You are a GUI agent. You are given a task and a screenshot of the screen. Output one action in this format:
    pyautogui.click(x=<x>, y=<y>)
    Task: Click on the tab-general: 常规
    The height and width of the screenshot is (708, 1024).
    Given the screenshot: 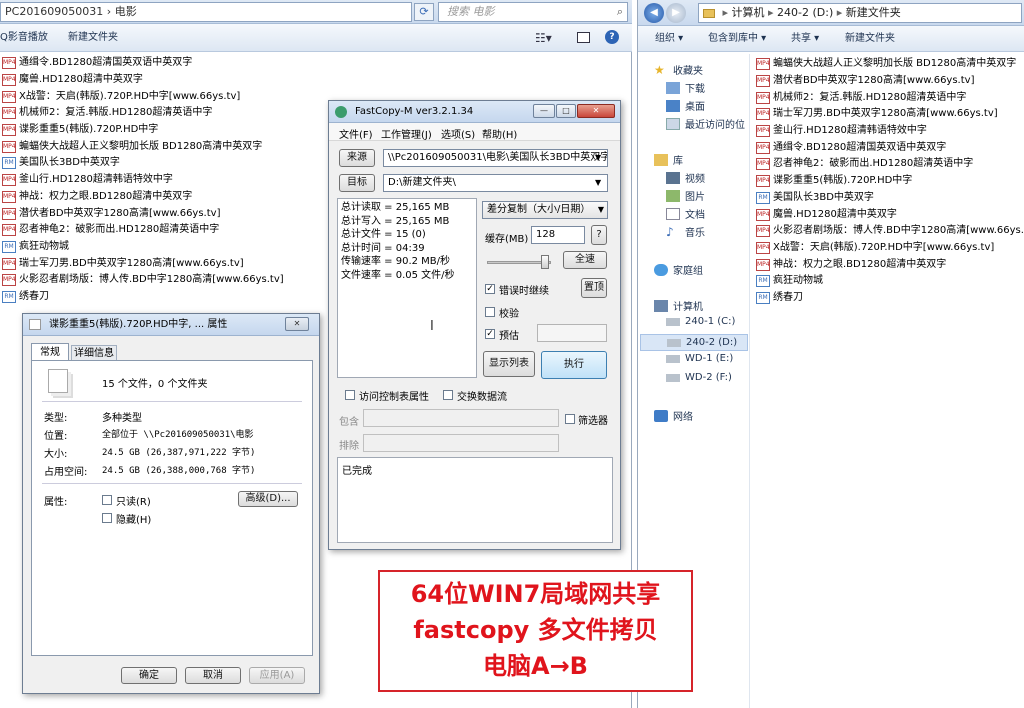 What is the action you would take?
    pyautogui.click(x=50, y=352)
    